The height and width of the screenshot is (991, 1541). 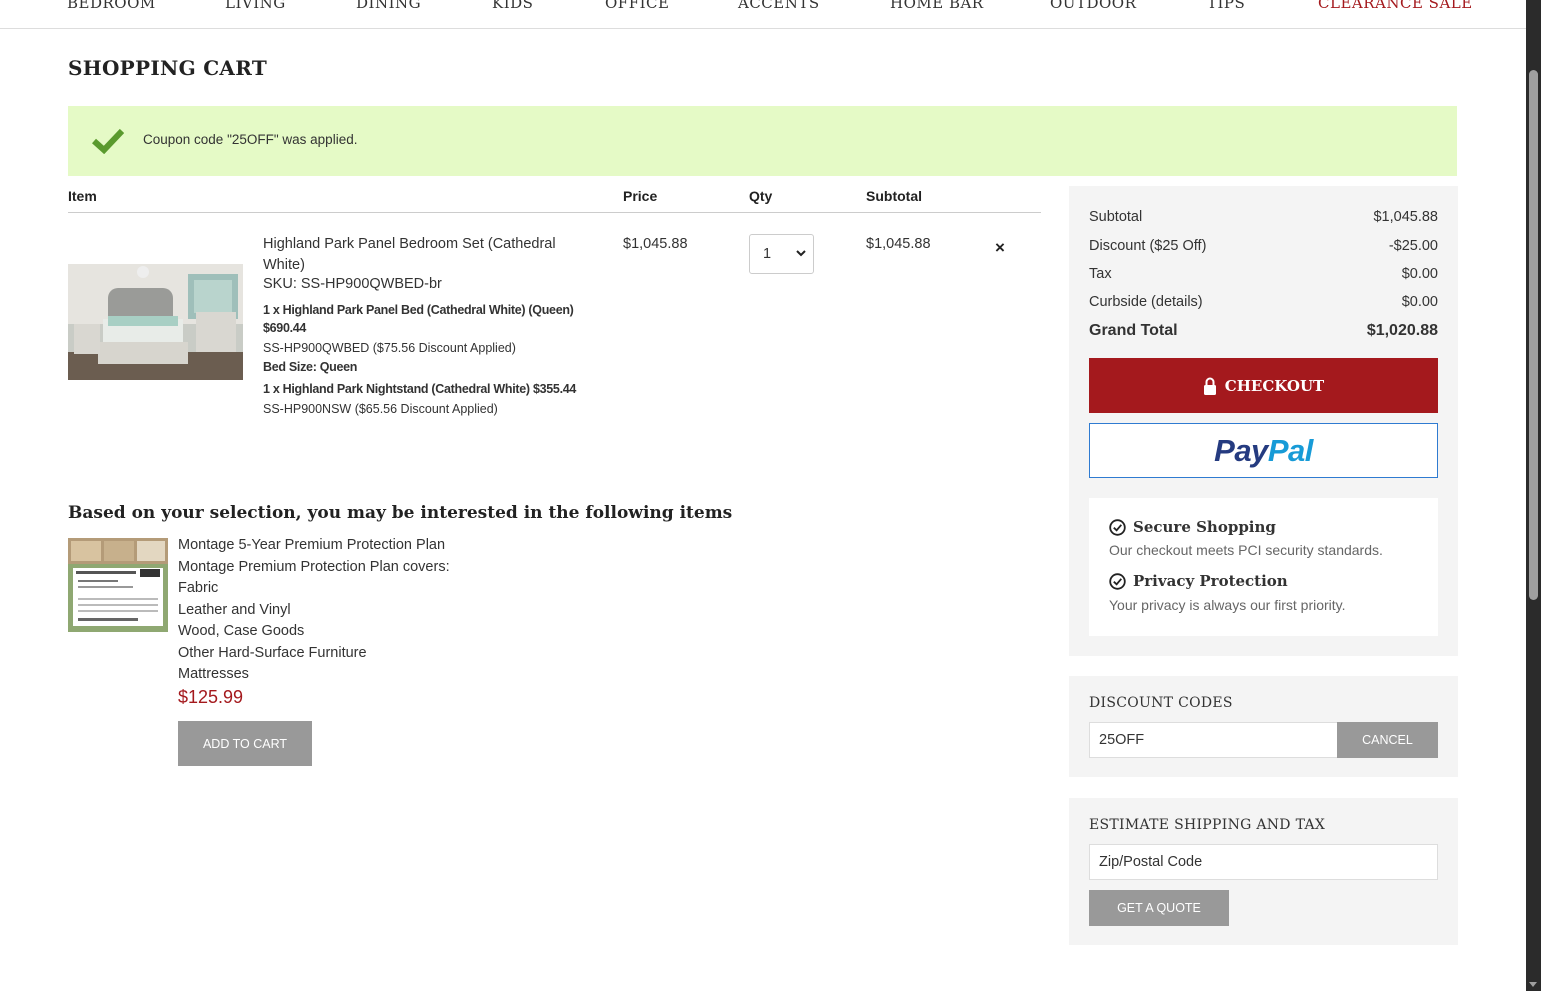 What do you see at coordinates (1210, 581) in the screenshot?
I see `privacy-protection-title: Privacy Protection` at bounding box center [1210, 581].